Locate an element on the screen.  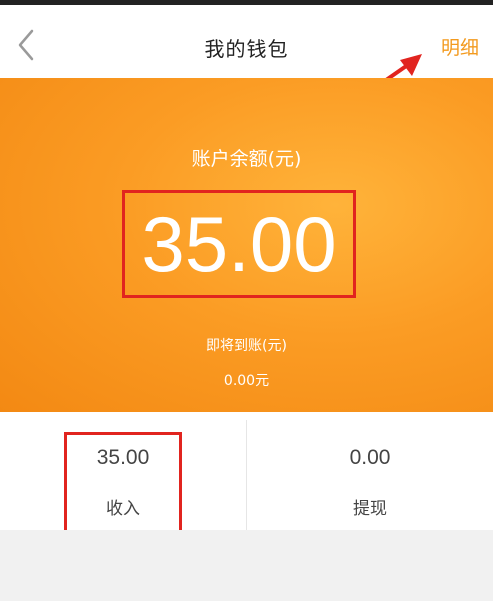
withdraw-value: 0.00 is located at coordinates (370, 457).